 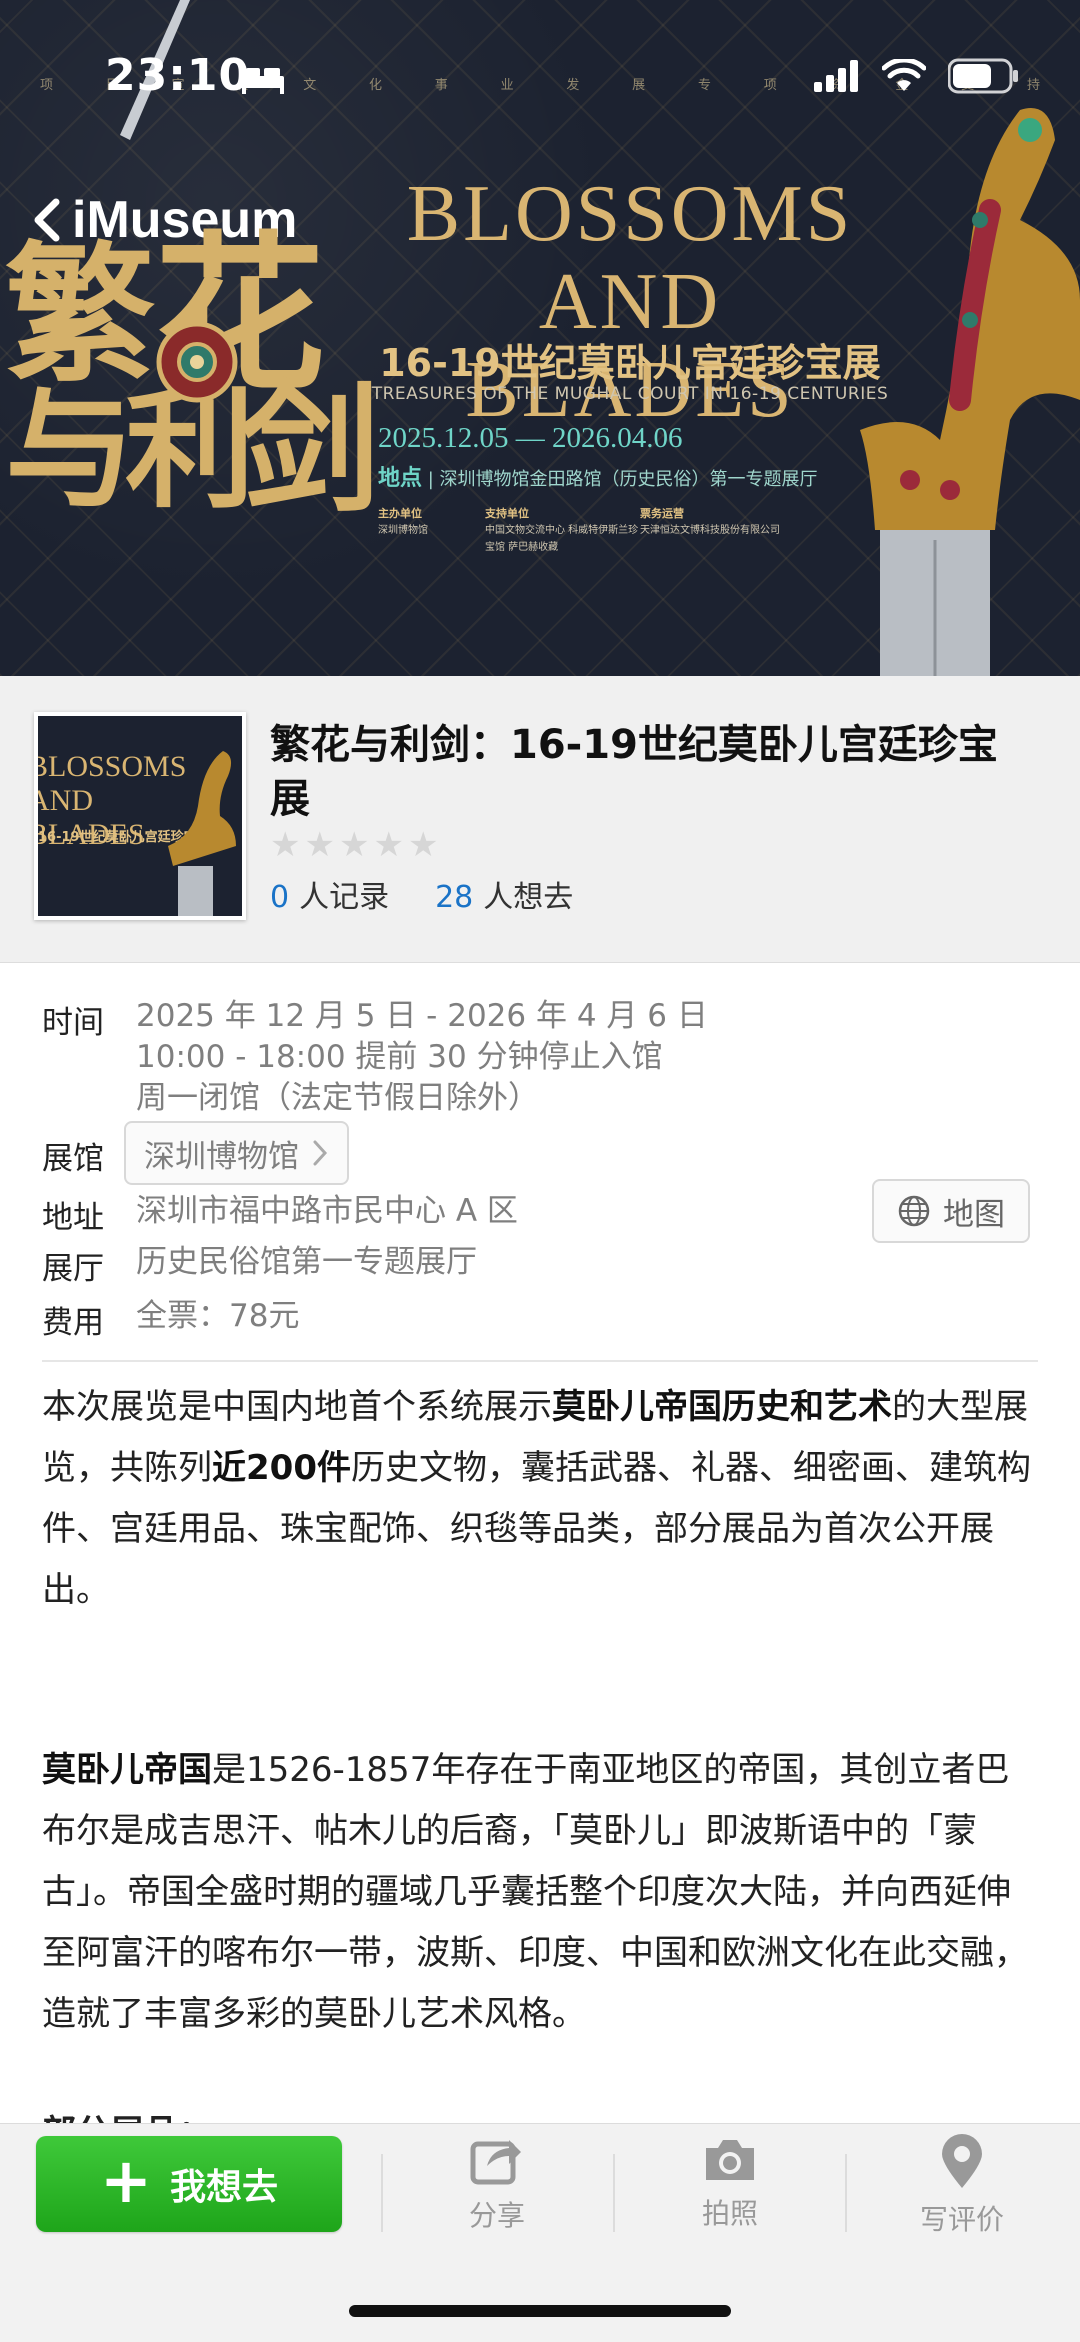 I want to click on camera-icon, so click(x=730, y=2160).